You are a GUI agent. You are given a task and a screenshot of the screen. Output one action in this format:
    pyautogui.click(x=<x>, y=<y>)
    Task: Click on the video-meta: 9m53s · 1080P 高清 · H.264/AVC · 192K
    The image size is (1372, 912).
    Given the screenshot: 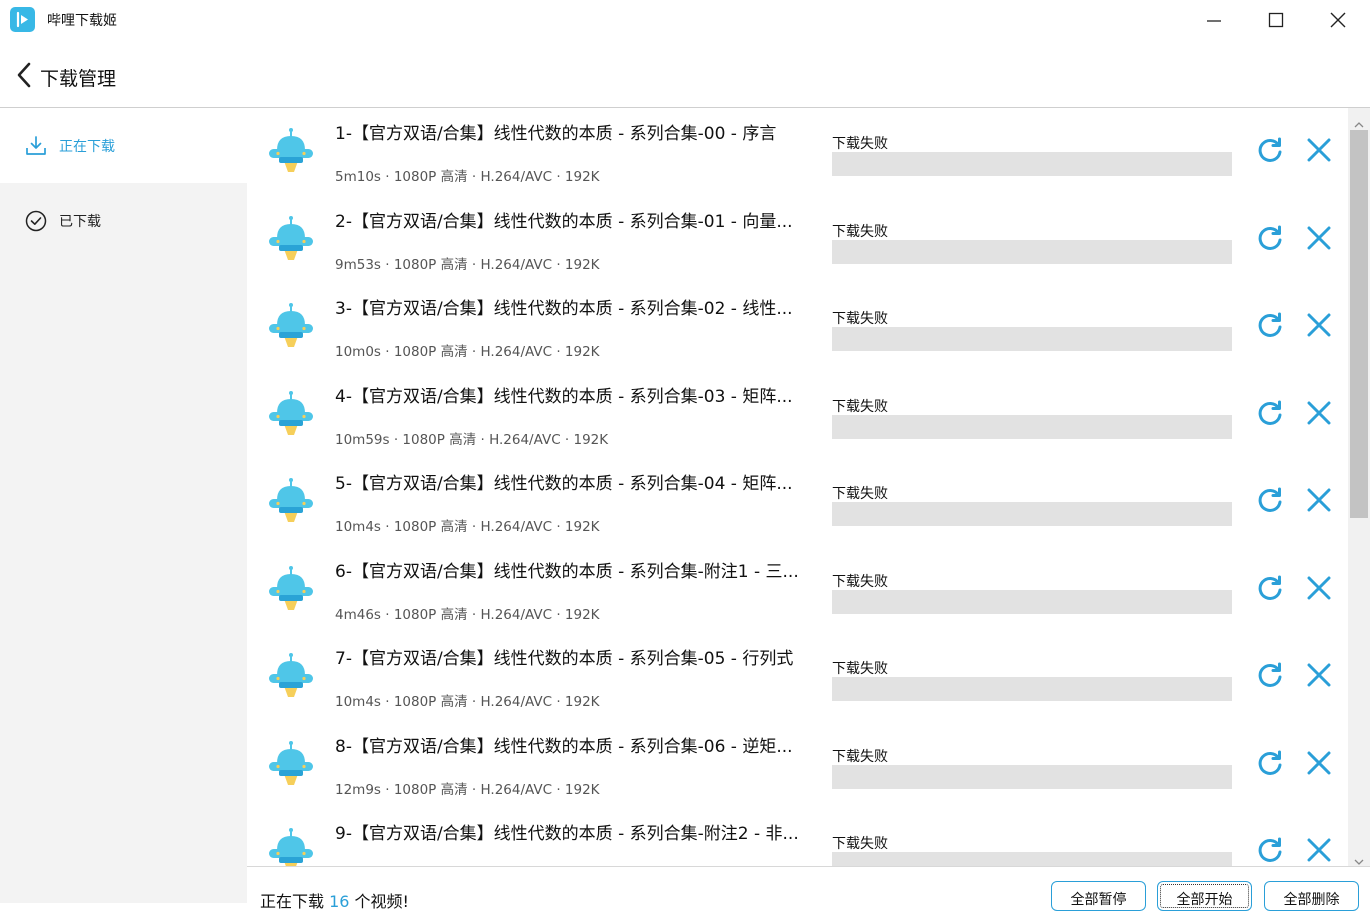 What is the action you would take?
    pyautogui.click(x=467, y=264)
    